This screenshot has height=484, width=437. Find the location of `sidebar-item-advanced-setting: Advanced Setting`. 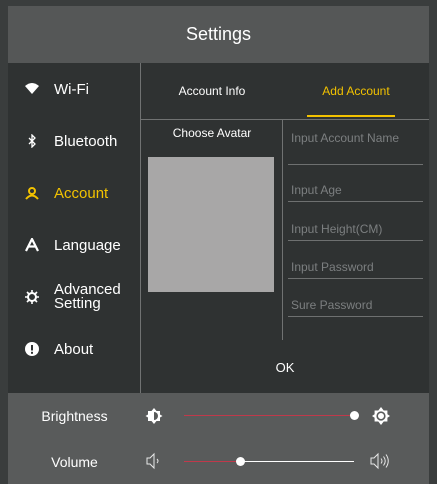

sidebar-item-advanced-setting: Advanced Setting is located at coordinates (74, 297).